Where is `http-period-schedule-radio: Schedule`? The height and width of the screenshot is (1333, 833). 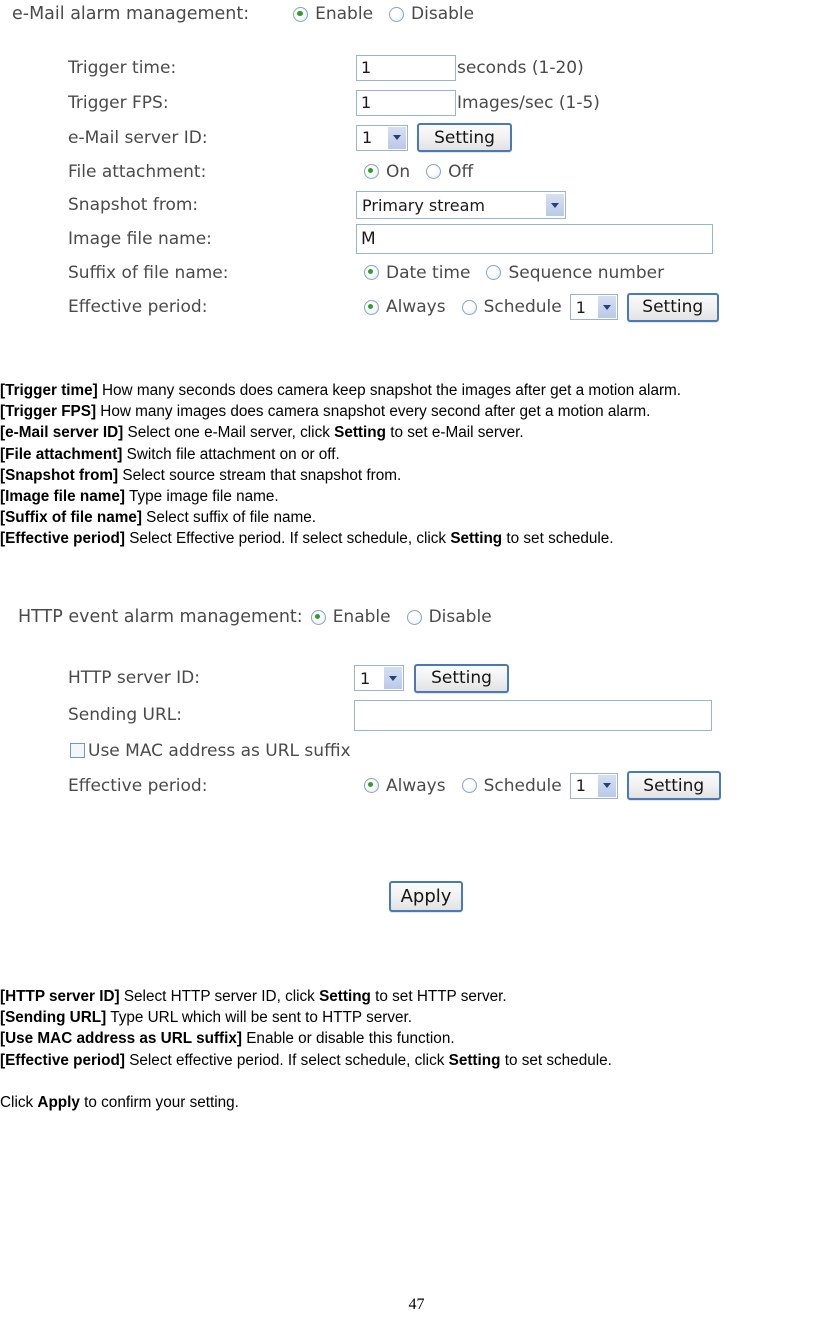
http-period-schedule-radio: Schedule is located at coordinates (515, 786).